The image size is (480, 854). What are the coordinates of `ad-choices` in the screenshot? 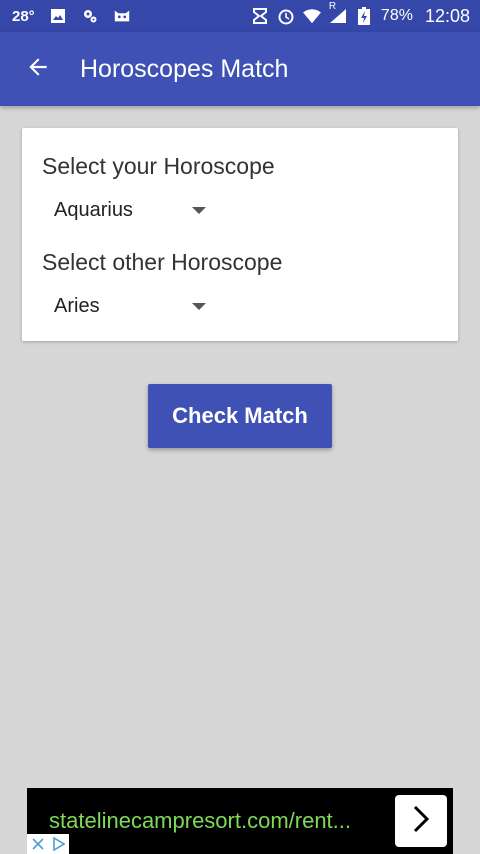 It's located at (48, 844).